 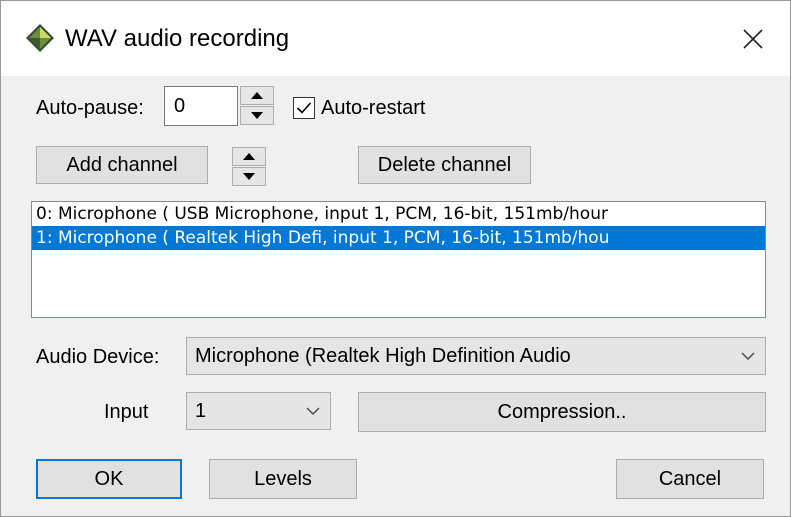 I want to click on app-diamond-icon, so click(x=40, y=38).